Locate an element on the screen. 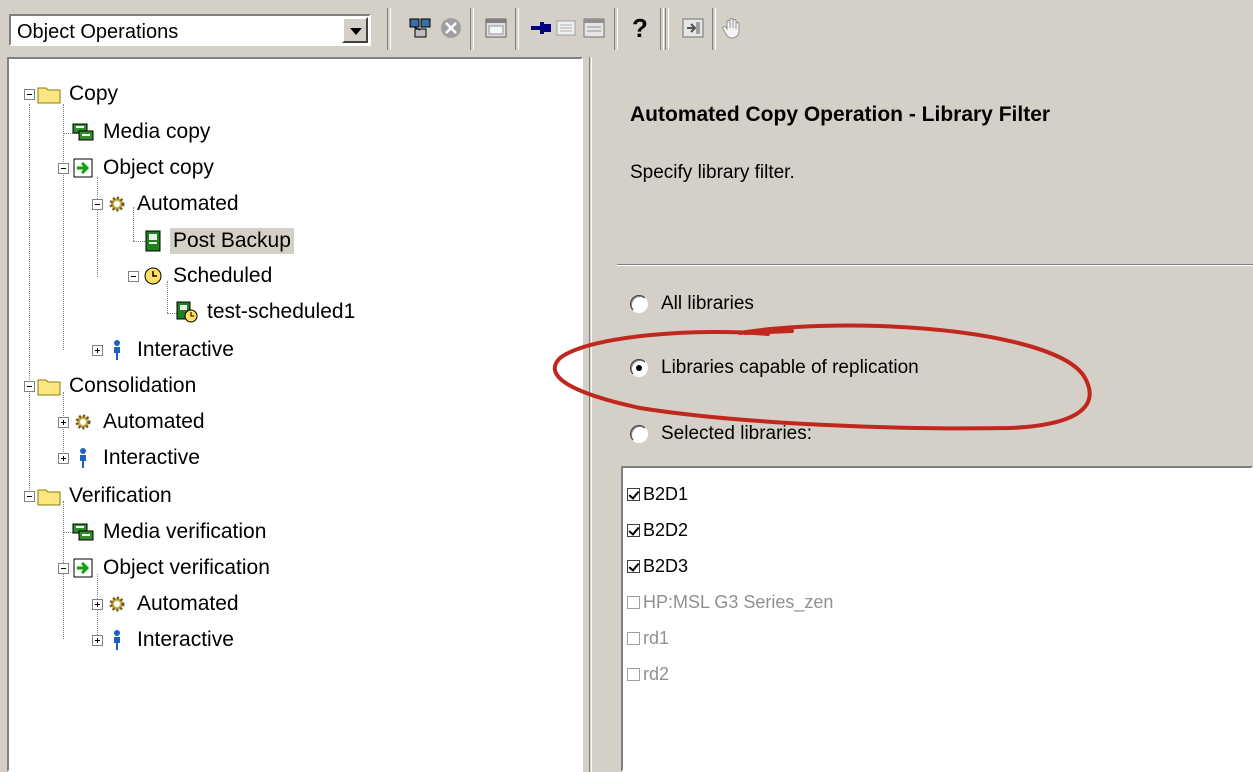  stop-icon is located at coordinates (451, 28).